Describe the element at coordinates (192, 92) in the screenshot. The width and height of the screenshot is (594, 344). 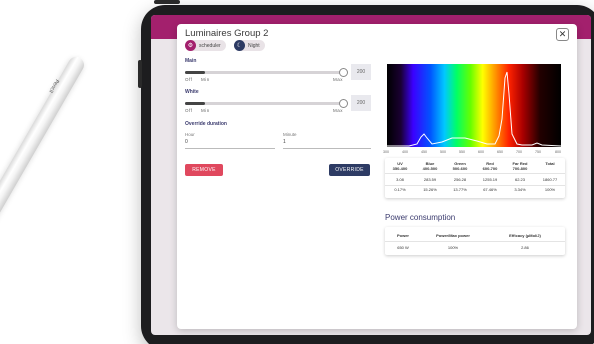
I see `white-label: White` at that location.